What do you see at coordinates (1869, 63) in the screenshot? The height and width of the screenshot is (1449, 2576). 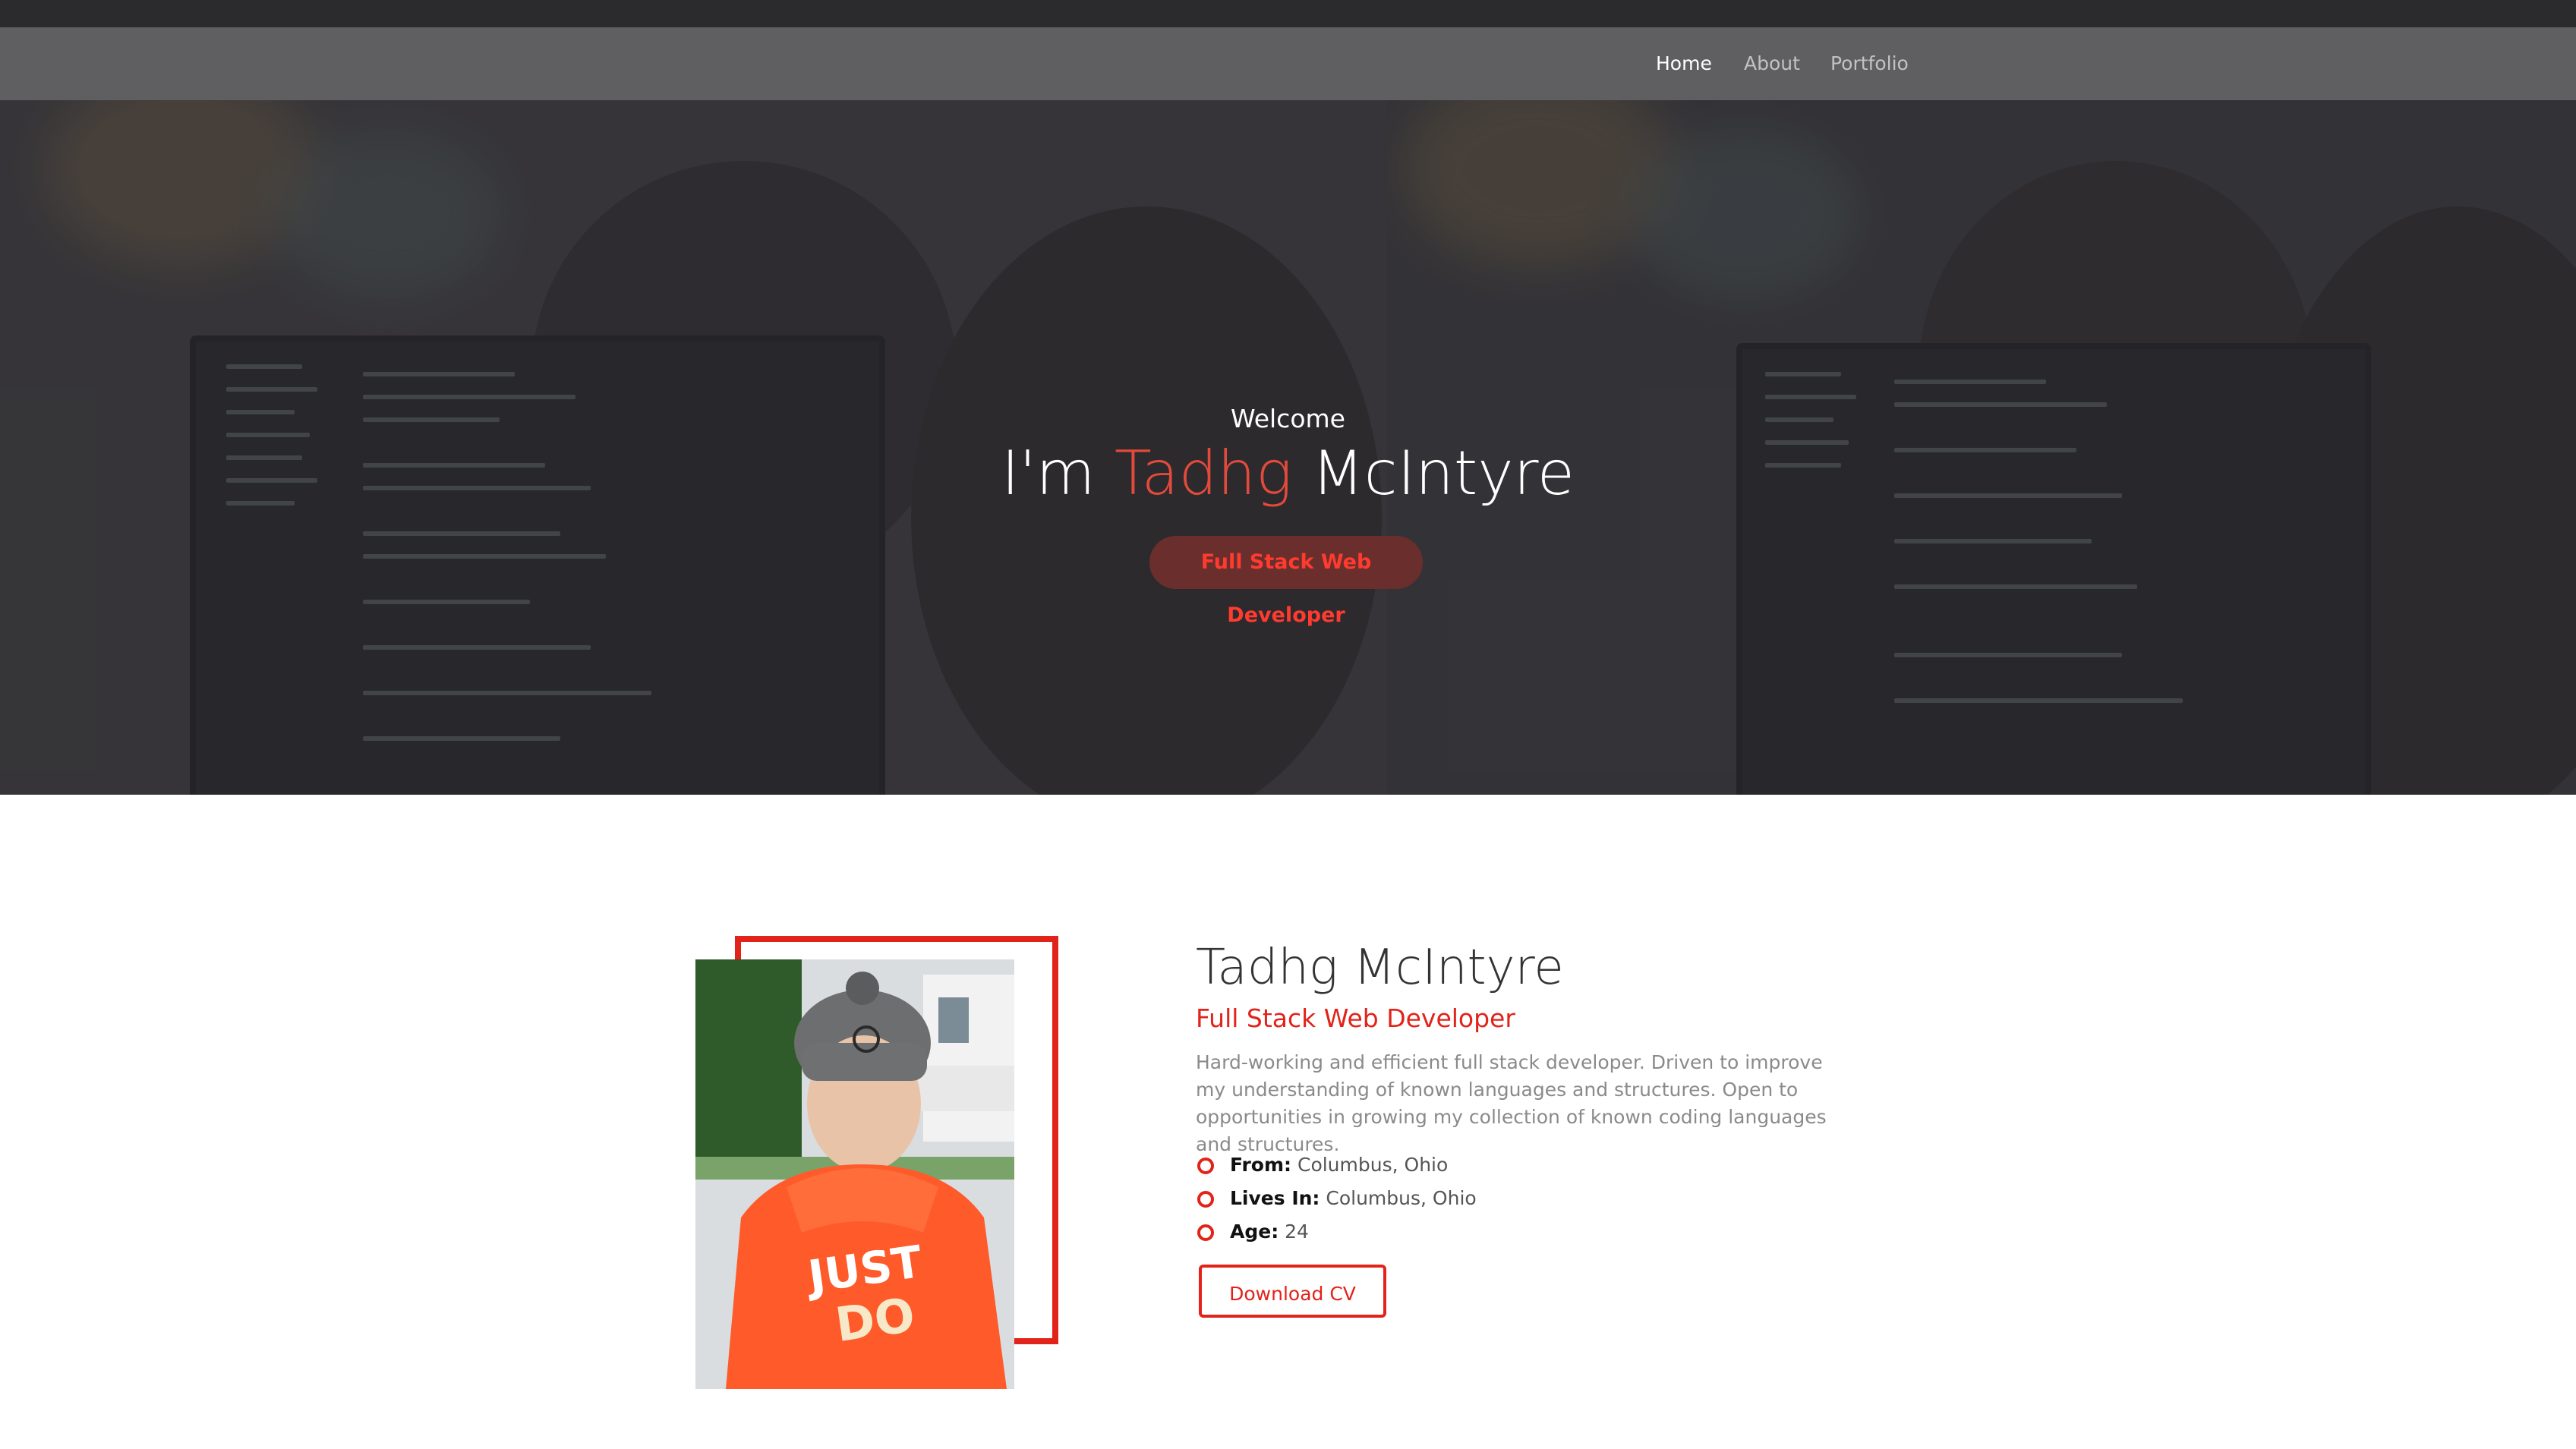 I see `nav-link-portfolio: Portfolio` at bounding box center [1869, 63].